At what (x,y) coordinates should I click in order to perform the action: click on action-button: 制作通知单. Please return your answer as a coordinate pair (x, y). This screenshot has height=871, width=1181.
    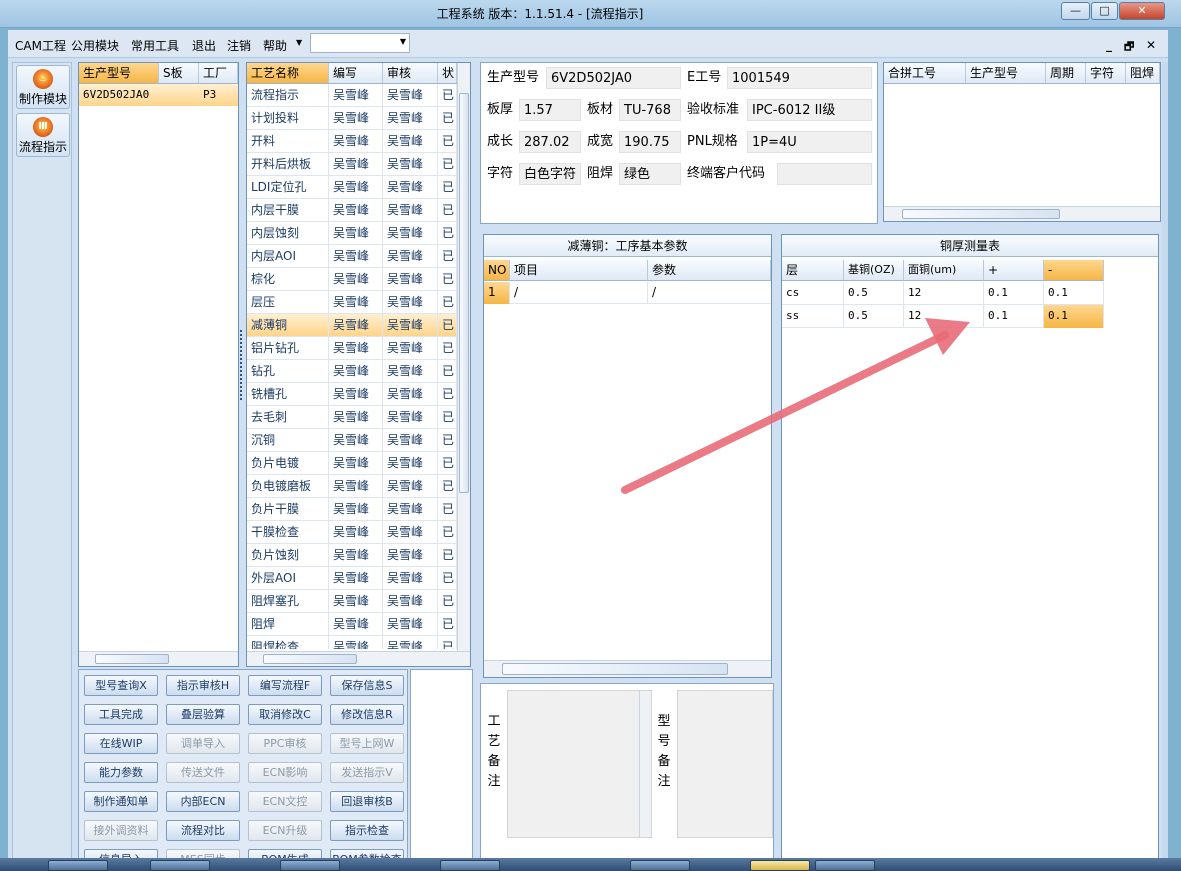
    Looking at the image, I should click on (121, 801).